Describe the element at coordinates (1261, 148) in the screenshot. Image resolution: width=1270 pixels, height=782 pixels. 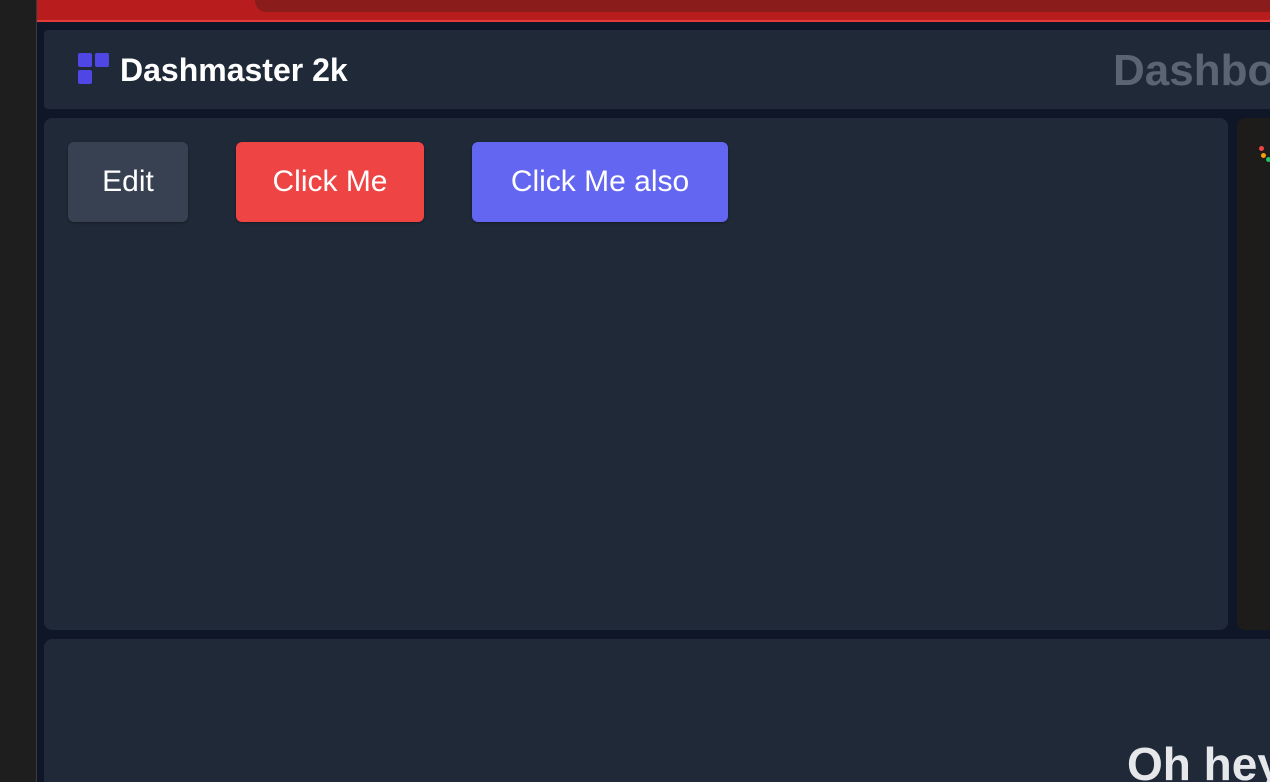
I see `dot-red` at that location.